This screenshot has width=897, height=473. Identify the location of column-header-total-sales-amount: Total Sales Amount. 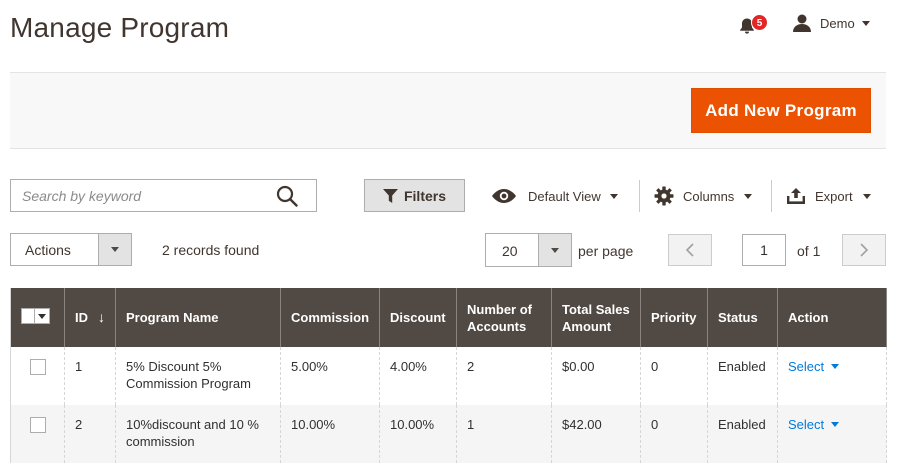
(596, 317).